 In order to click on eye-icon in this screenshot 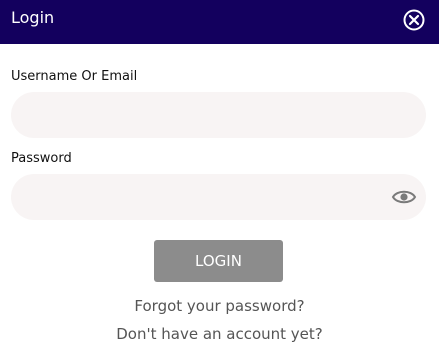, I will do `click(404, 197)`.